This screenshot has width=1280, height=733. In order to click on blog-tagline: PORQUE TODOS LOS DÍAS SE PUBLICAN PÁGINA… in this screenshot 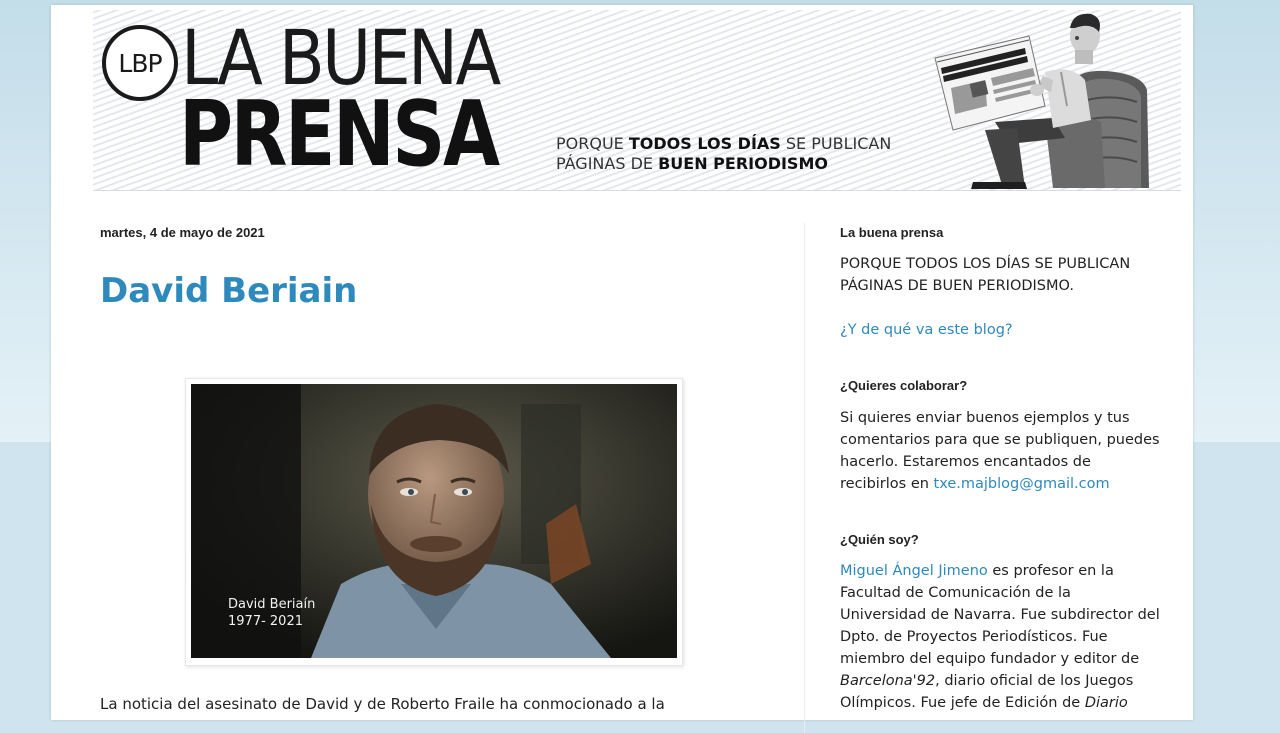, I will do `click(724, 153)`.